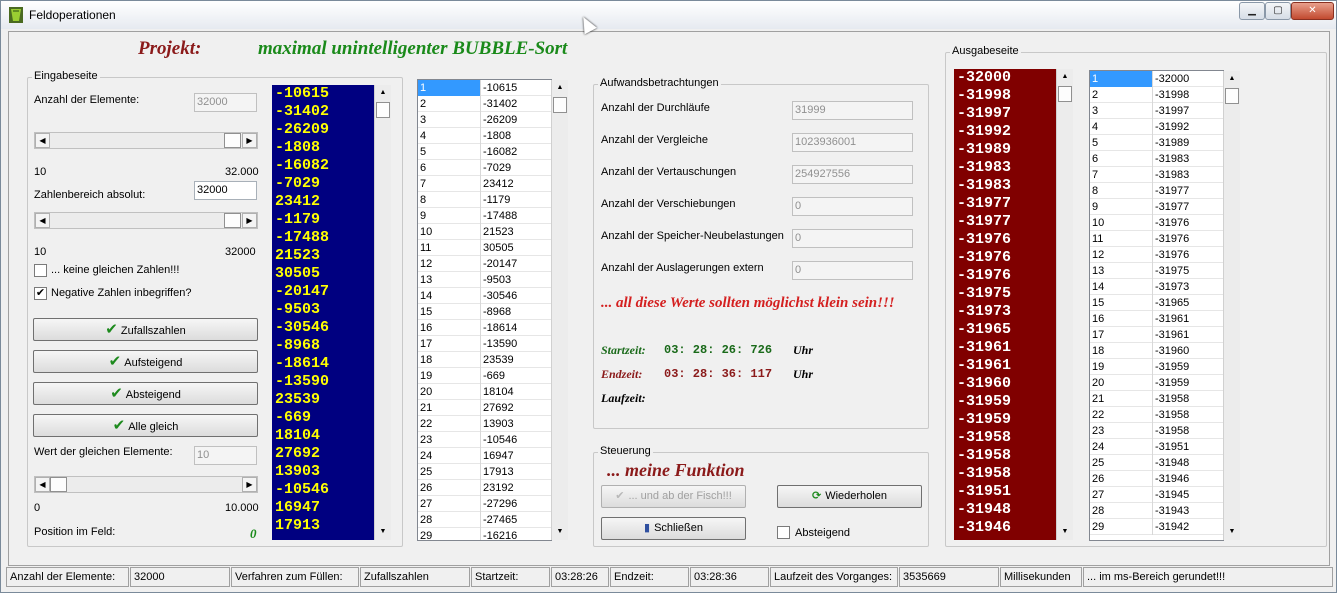 The width and height of the screenshot is (1337, 593). What do you see at coordinates (484, 296) in the screenshot?
I see `list-item: 14 -30546` at bounding box center [484, 296].